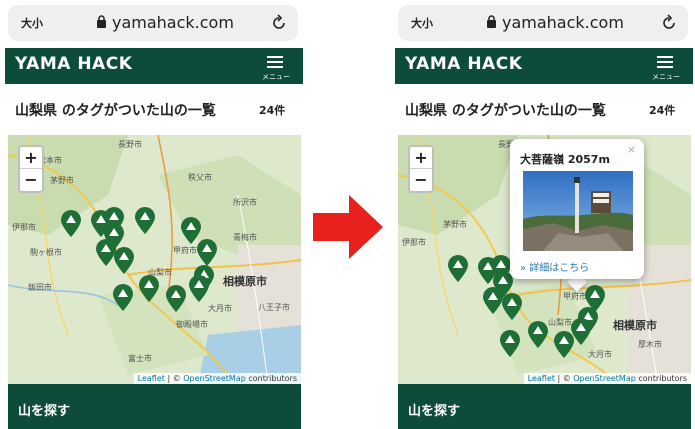 This screenshot has height=429, width=695. What do you see at coordinates (200, 177) in the screenshot?
I see `map-label: 秩父市` at bounding box center [200, 177].